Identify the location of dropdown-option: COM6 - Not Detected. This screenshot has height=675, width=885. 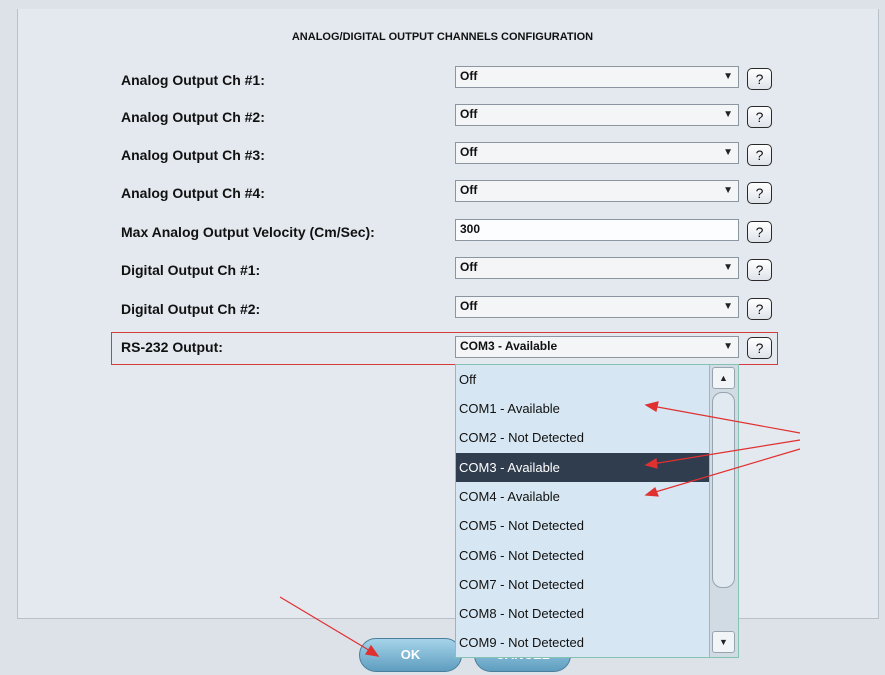
(582, 555).